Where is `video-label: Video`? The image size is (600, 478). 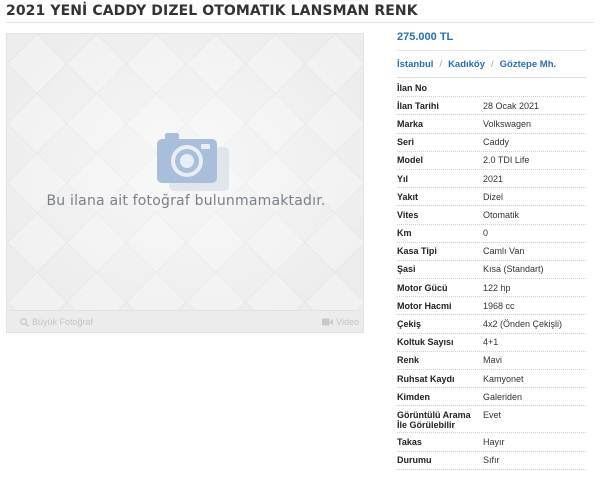 video-label: Video is located at coordinates (347, 322).